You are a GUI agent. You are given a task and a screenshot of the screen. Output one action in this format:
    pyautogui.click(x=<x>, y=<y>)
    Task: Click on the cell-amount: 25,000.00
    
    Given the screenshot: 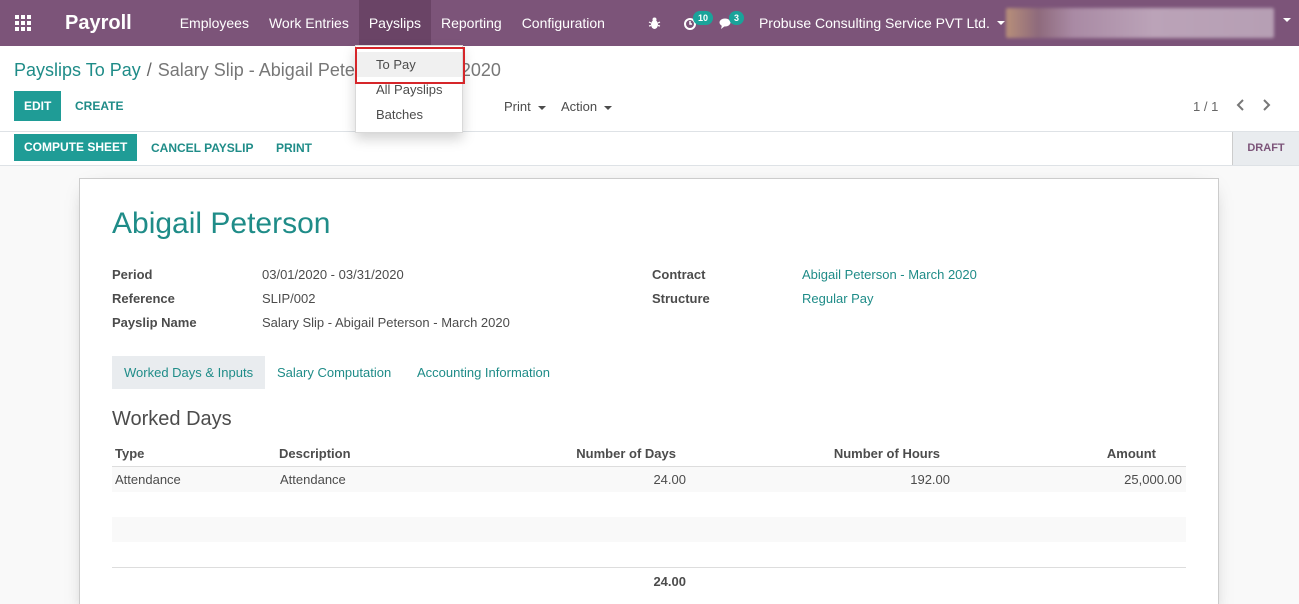 What is the action you would take?
    pyautogui.click(x=1153, y=479)
    